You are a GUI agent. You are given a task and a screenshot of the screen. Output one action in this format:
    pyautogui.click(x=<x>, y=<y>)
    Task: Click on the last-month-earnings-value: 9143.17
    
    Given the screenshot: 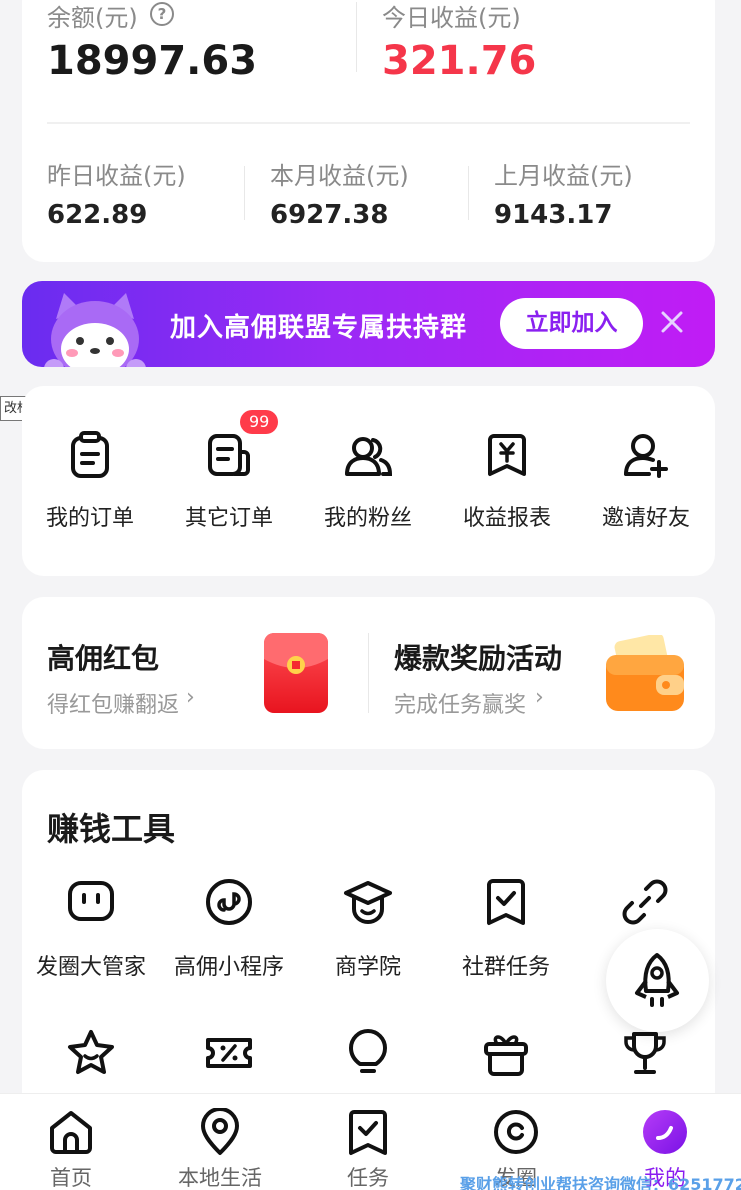 What is the action you would take?
    pyautogui.click(x=553, y=215)
    